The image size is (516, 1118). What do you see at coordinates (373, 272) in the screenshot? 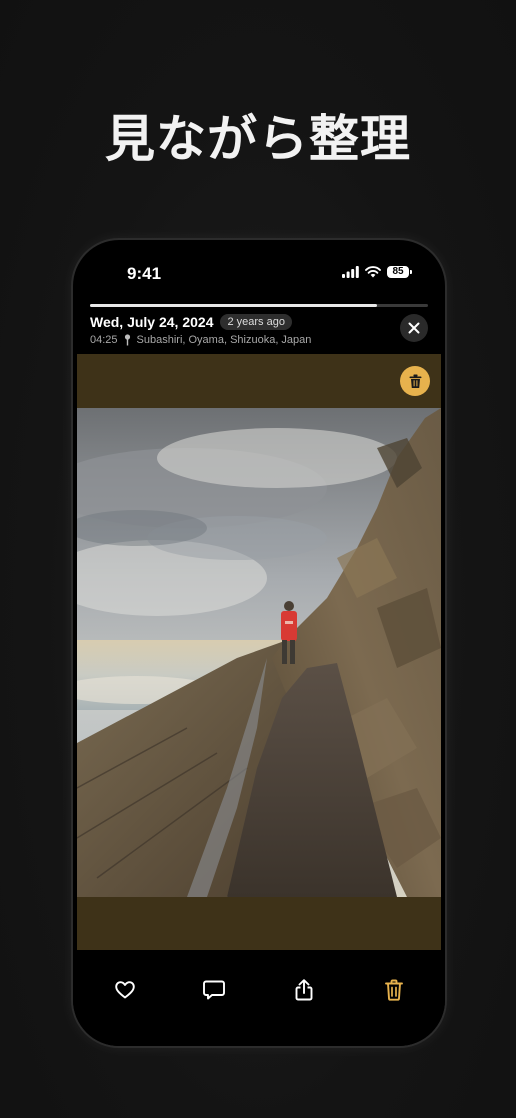
I see `wifi-icon` at bounding box center [373, 272].